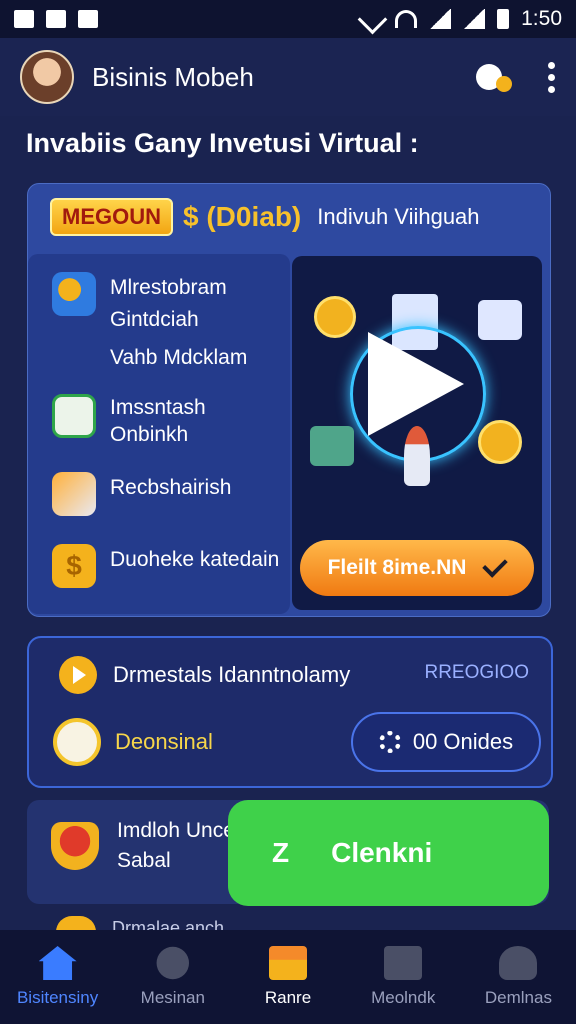  Describe the element at coordinates (389, 742) in the screenshot. I see `gear-icon` at that location.